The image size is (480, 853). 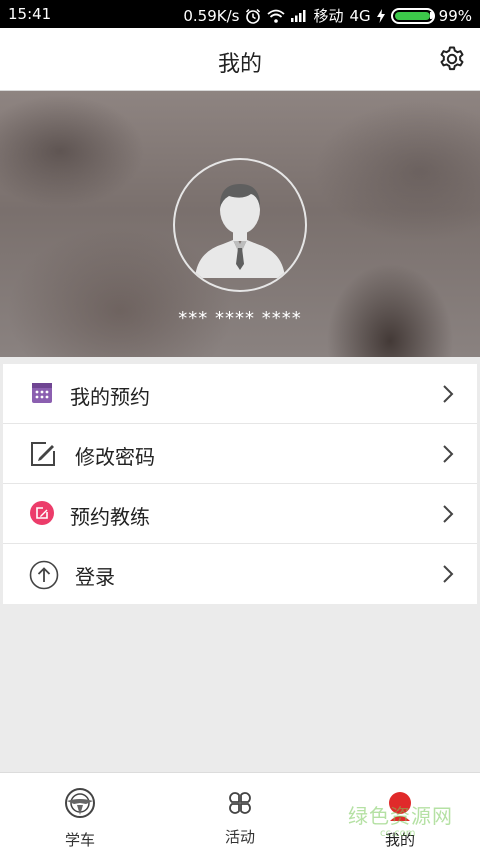 What do you see at coordinates (239, 837) in the screenshot?
I see `tab-label: 活动` at bounding box center [239, 837].